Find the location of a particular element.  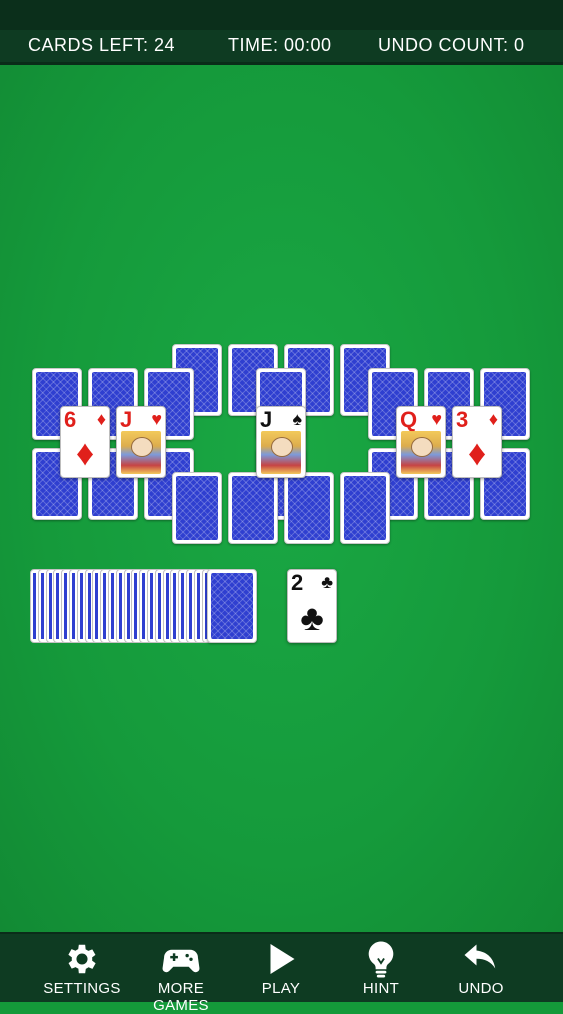

card-three-of-diamonds: 3 ♦ ♦ is located at coordinates (477, 442).